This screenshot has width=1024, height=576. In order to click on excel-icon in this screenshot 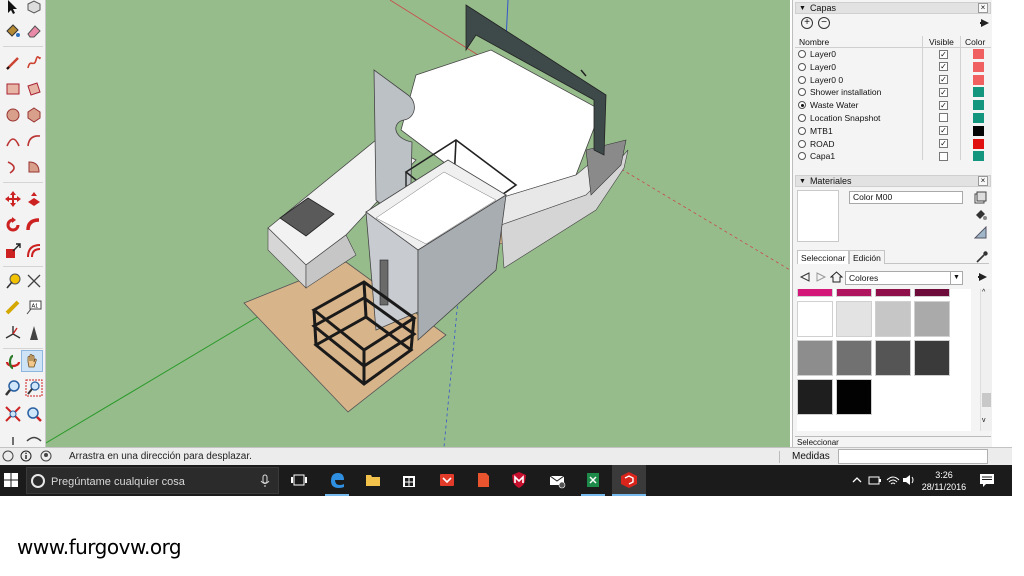, I will do `click(593, 480)`.